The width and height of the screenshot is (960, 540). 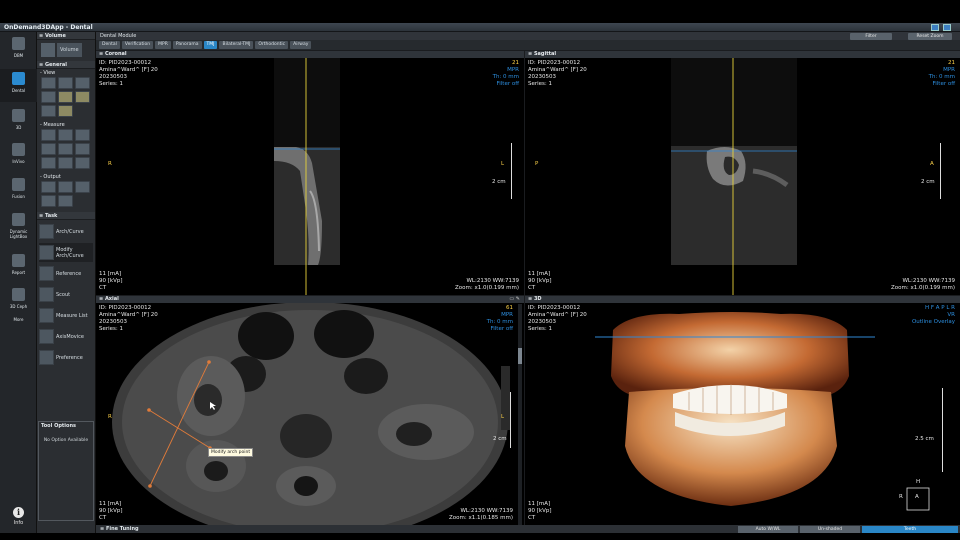 I want to click on axial-scrollbar-thumb, so click(x=520, y=356).